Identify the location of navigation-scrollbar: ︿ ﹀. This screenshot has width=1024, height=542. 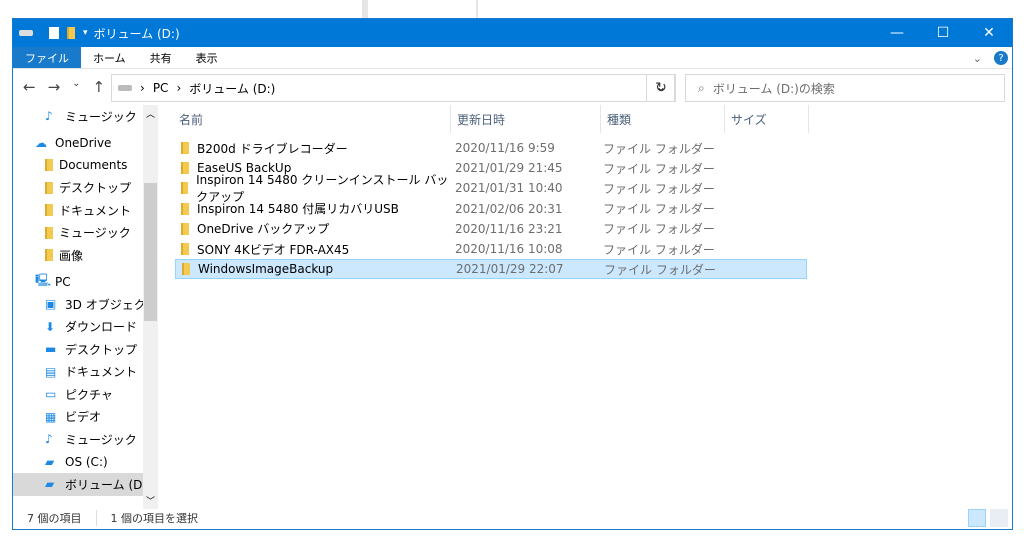
(150, 307).